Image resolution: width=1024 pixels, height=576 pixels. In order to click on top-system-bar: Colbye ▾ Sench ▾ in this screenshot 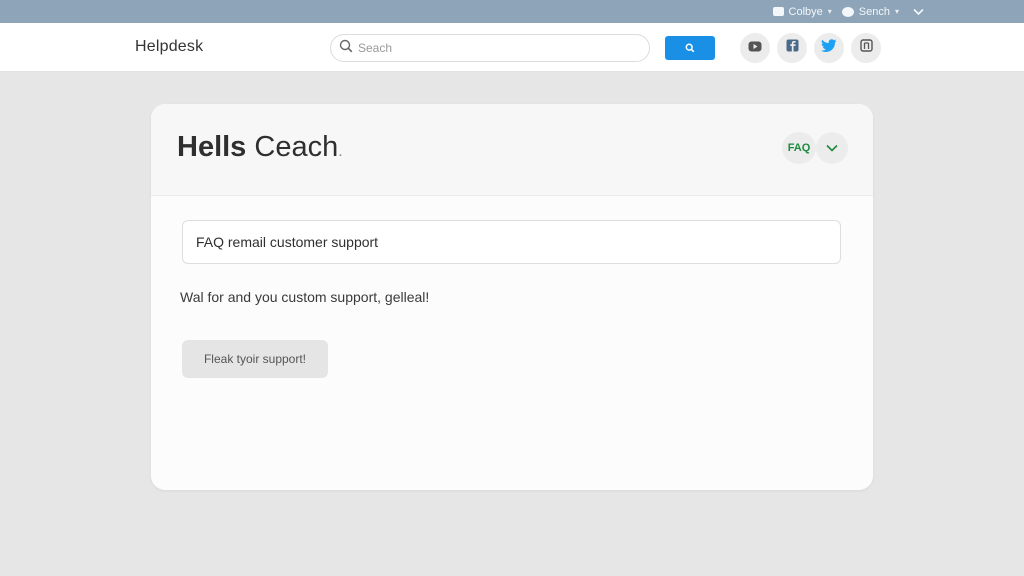, I will do `click(512, 11)`.